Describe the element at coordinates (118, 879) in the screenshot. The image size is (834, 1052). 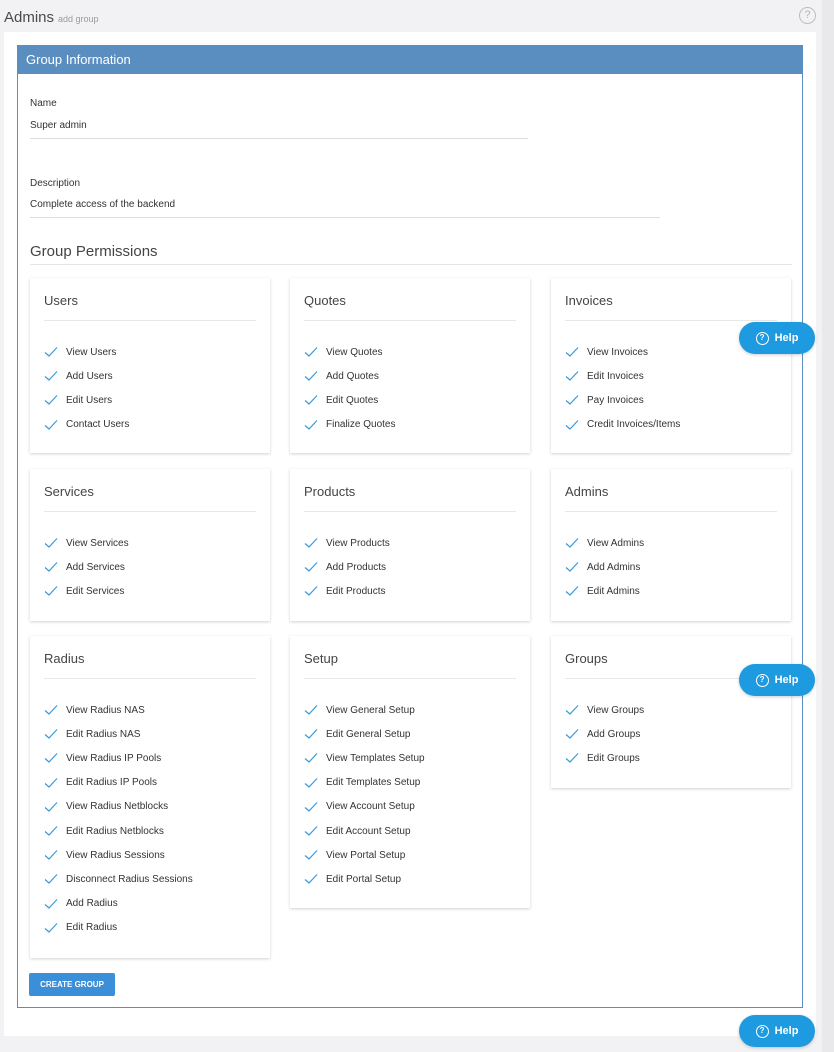
I see `permission-item: Disconnect Radius Sessions` at that location.